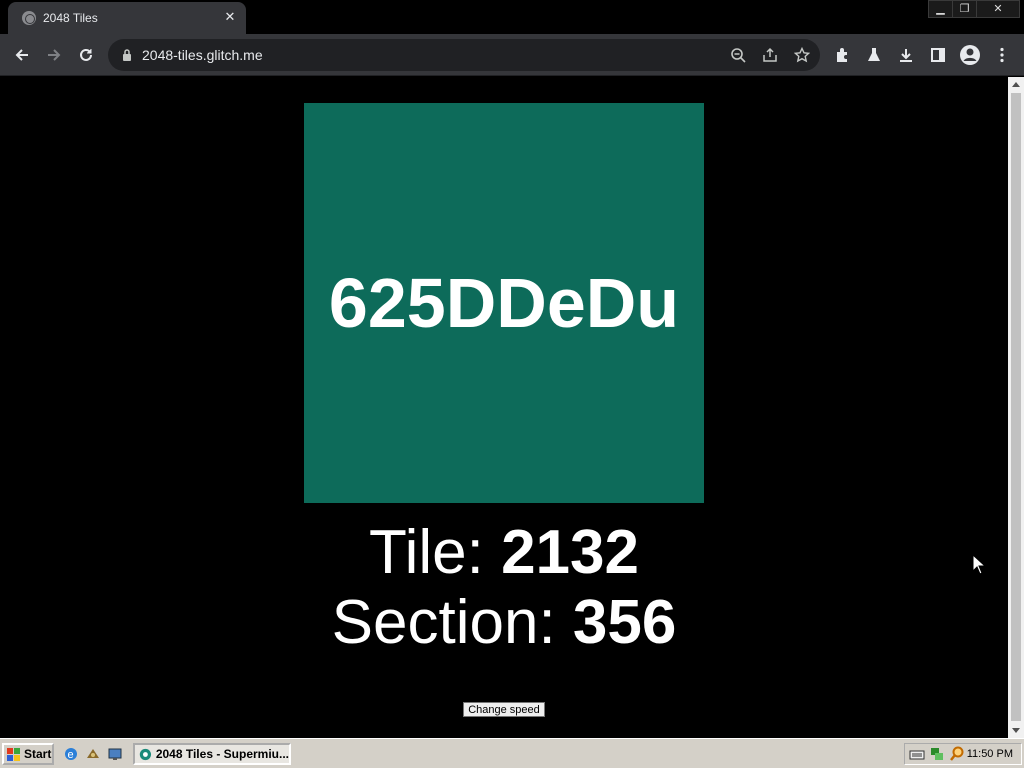 The height and width of the screenshot is (768, 1024). I want to click on internet-explorer-icon: e, so click(71, 754).